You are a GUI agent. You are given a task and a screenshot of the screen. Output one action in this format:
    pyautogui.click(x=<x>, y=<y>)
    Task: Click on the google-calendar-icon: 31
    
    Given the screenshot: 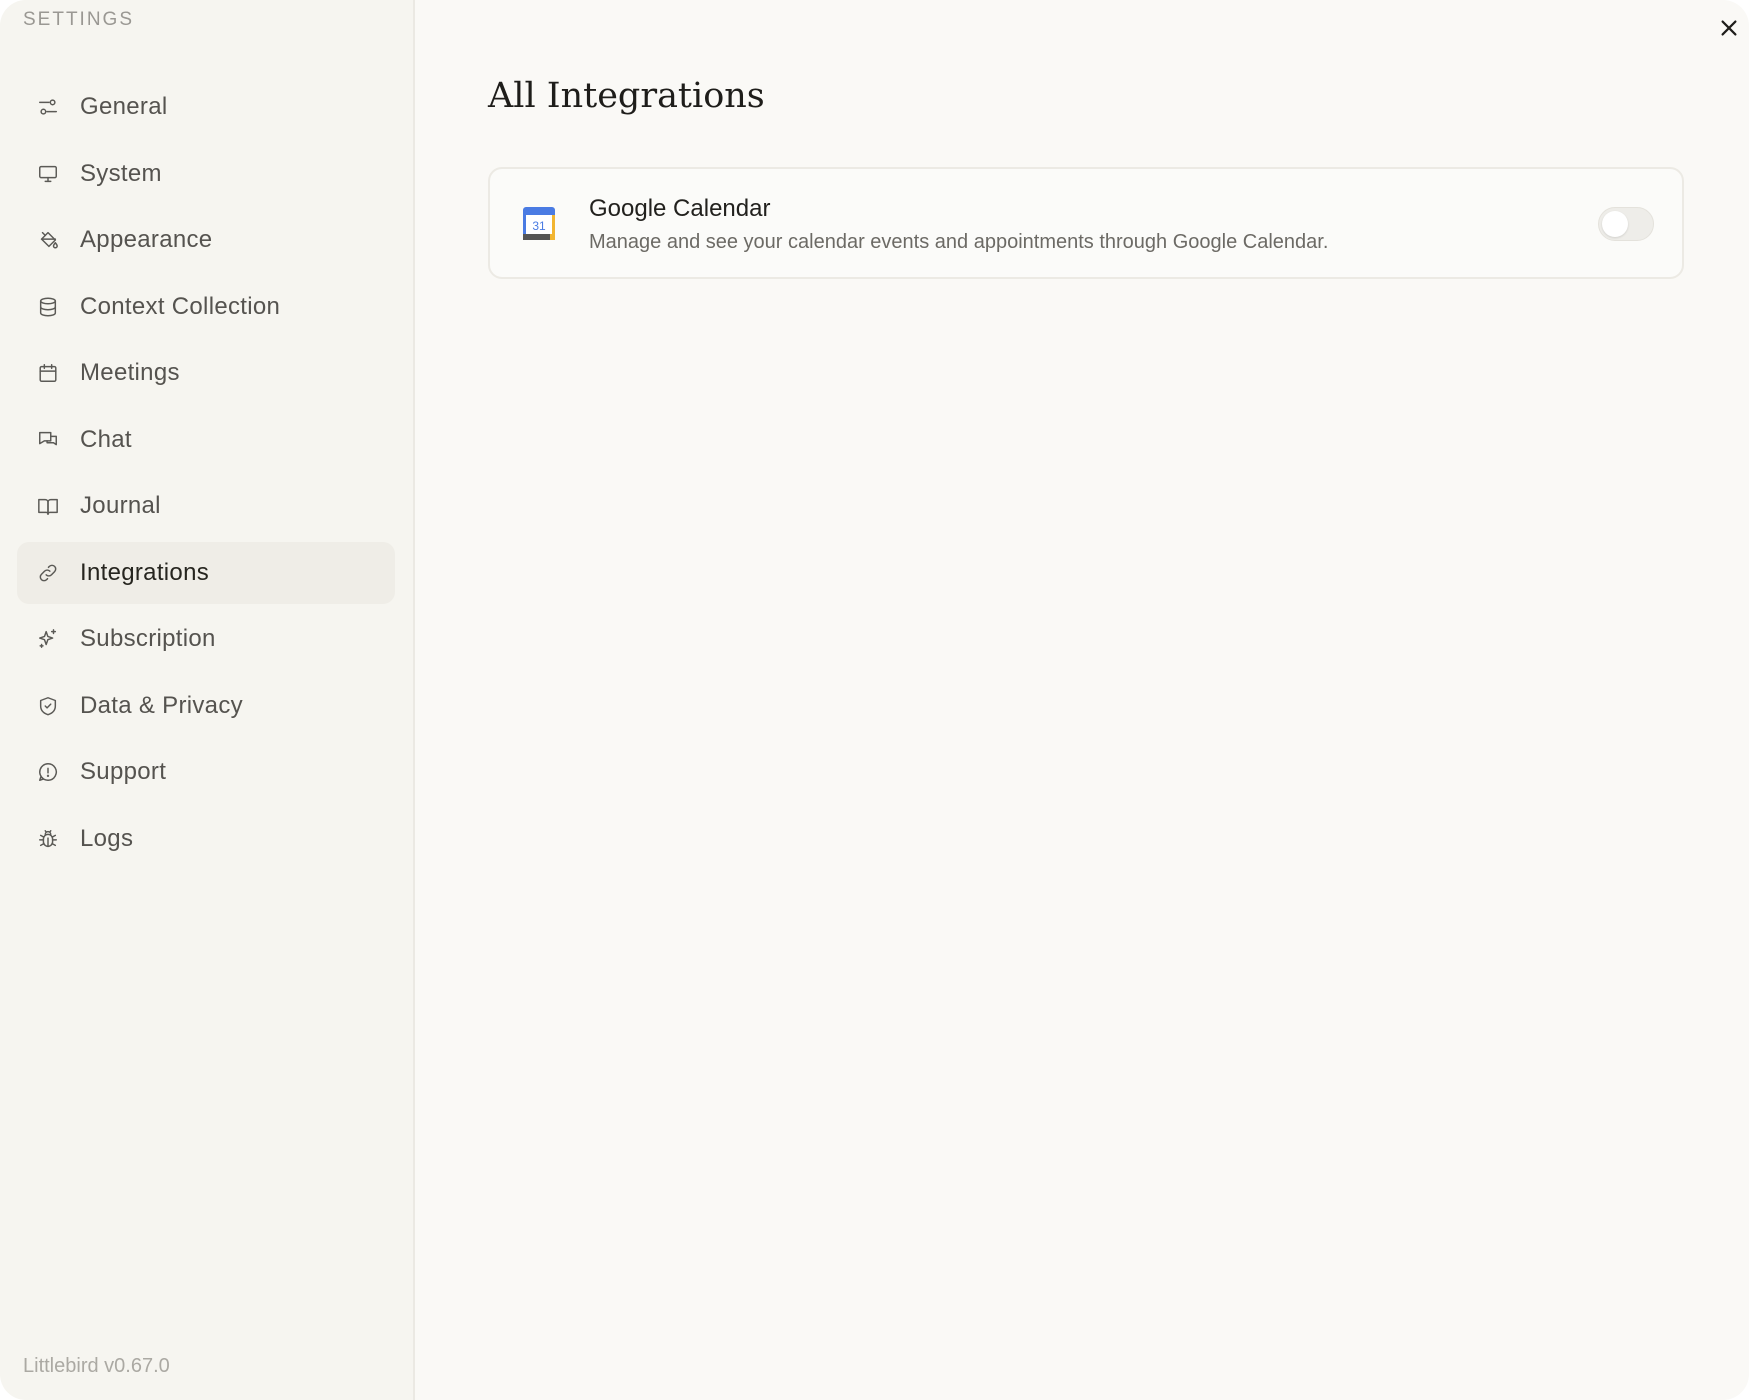 What is the action you would take?
    pyautogui.click(x=539, y=223)
    